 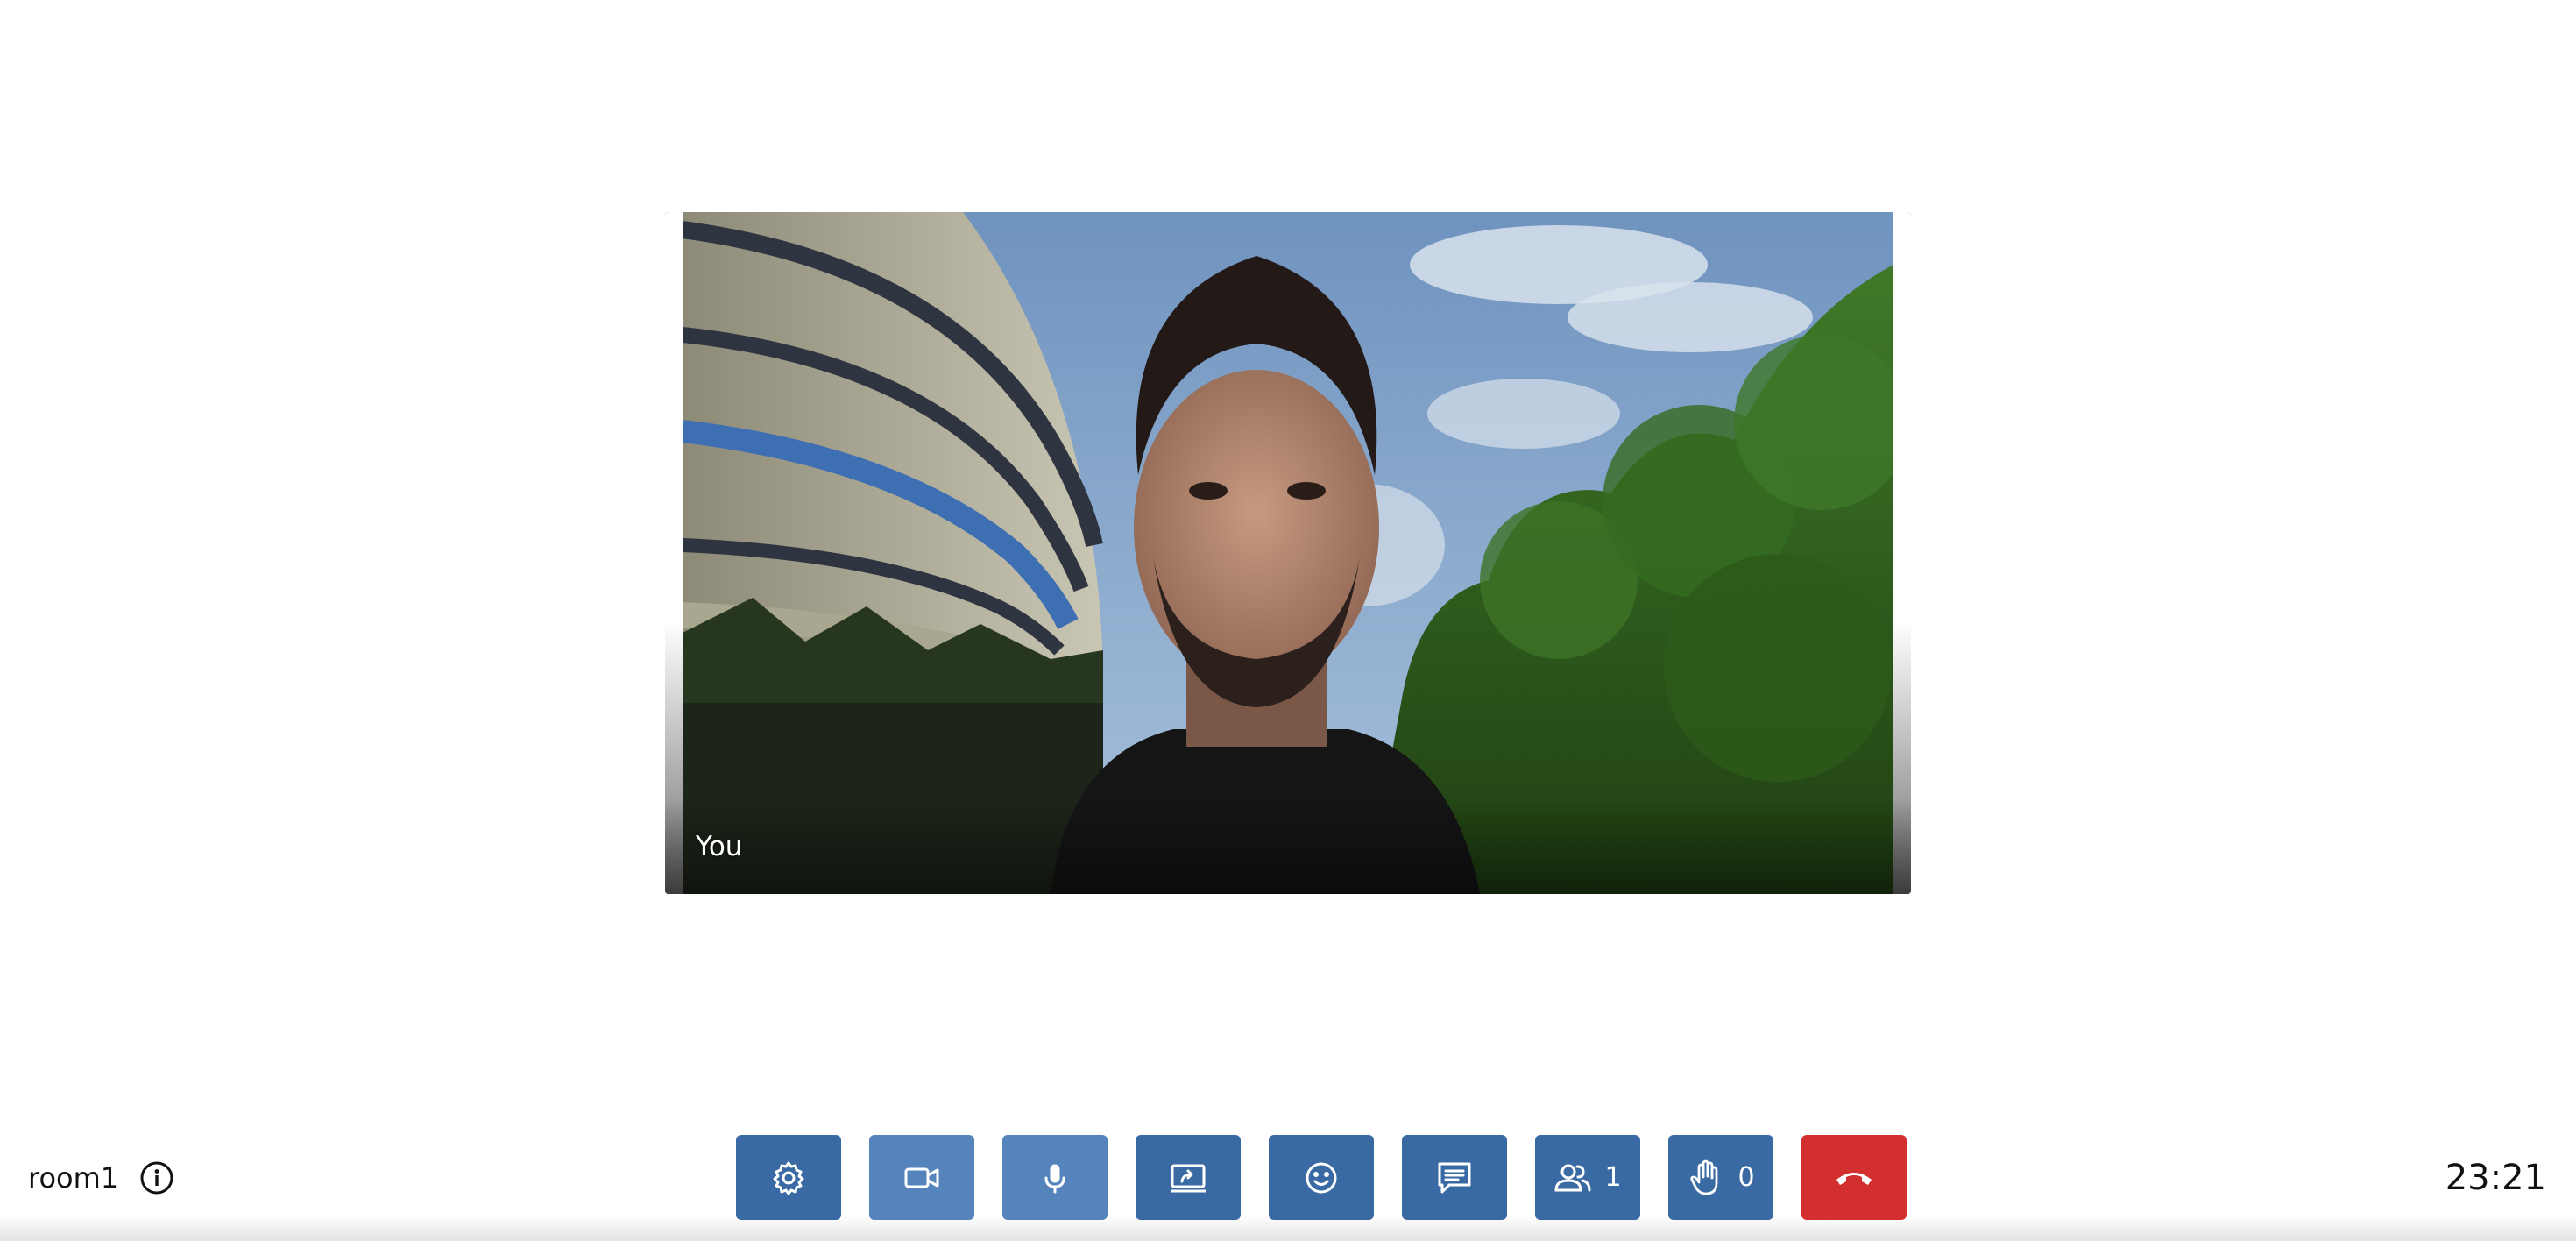 I want to click on smiley-icon, so click(x=1321, y=1177).